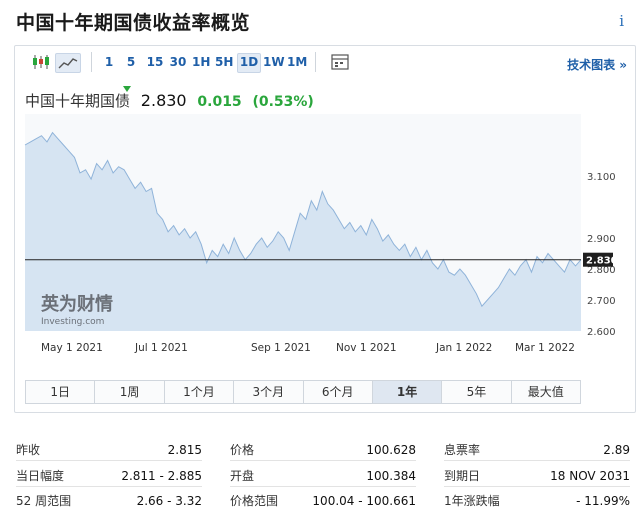 The image size is (640, 523). What do you see at coordinates (590, 476) in the screenshot?
I see `stat-value: 18 NOV 2031` at bounding box center [590, 476].